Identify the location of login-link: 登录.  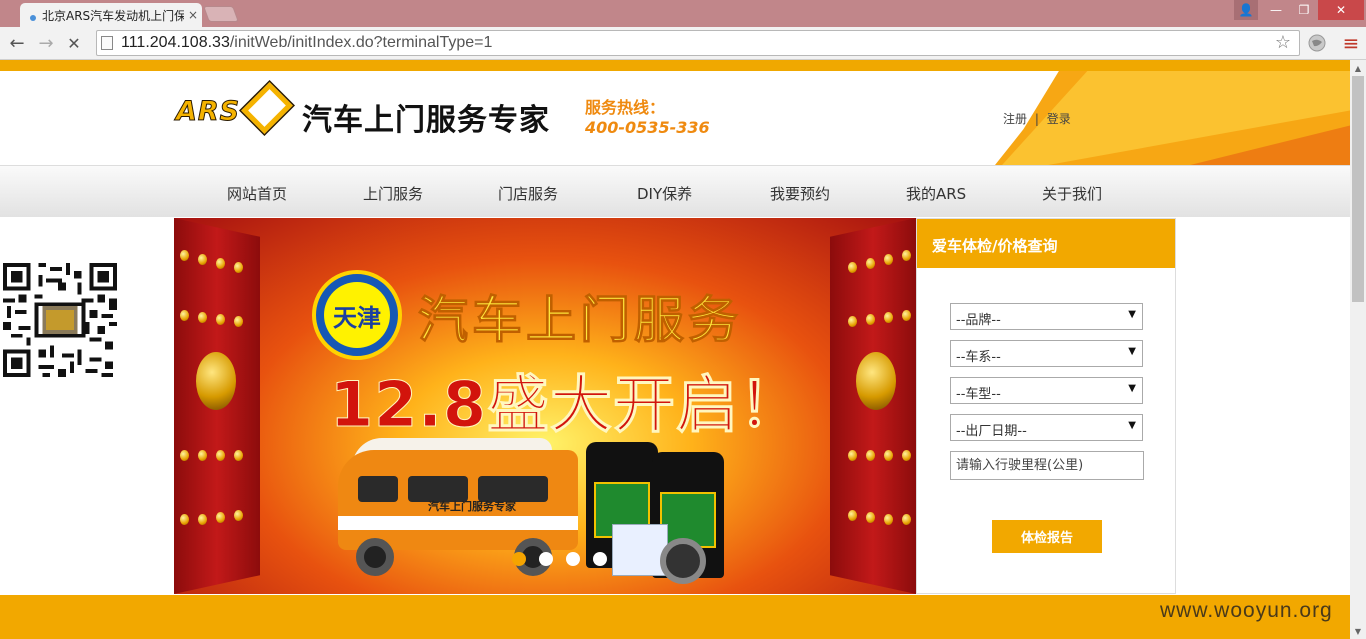
(1059, 119).